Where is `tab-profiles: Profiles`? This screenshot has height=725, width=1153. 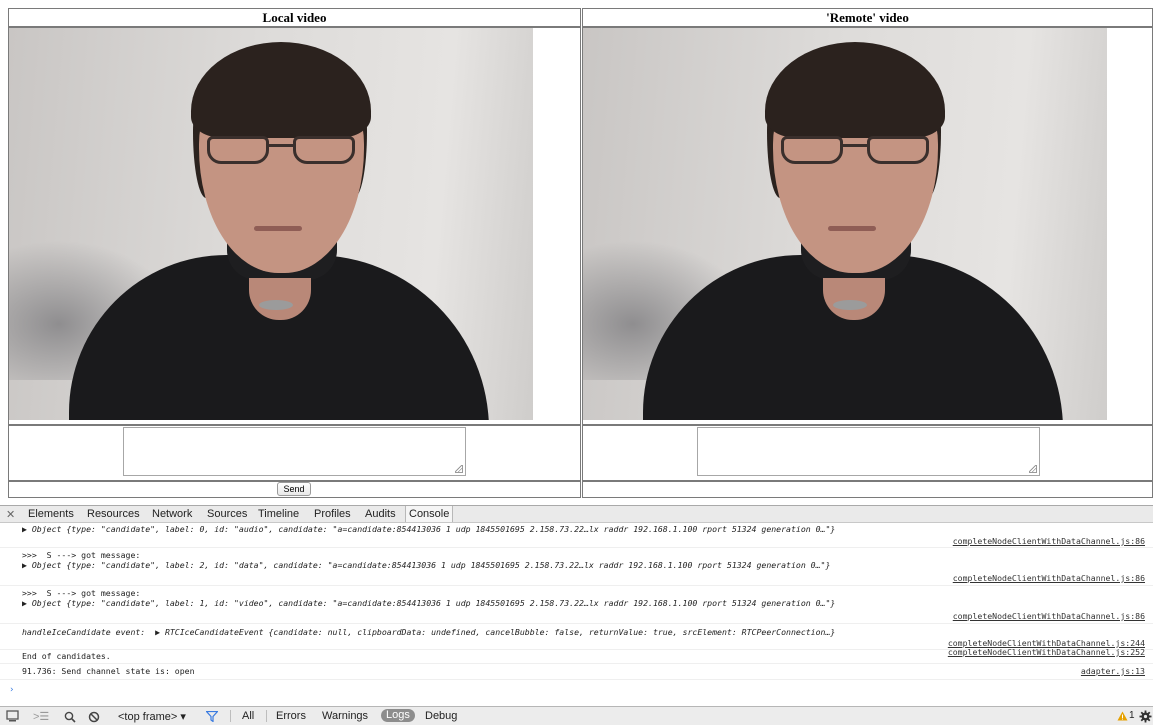 tab-profiles: Profiles is located at coordinates (332, 514).